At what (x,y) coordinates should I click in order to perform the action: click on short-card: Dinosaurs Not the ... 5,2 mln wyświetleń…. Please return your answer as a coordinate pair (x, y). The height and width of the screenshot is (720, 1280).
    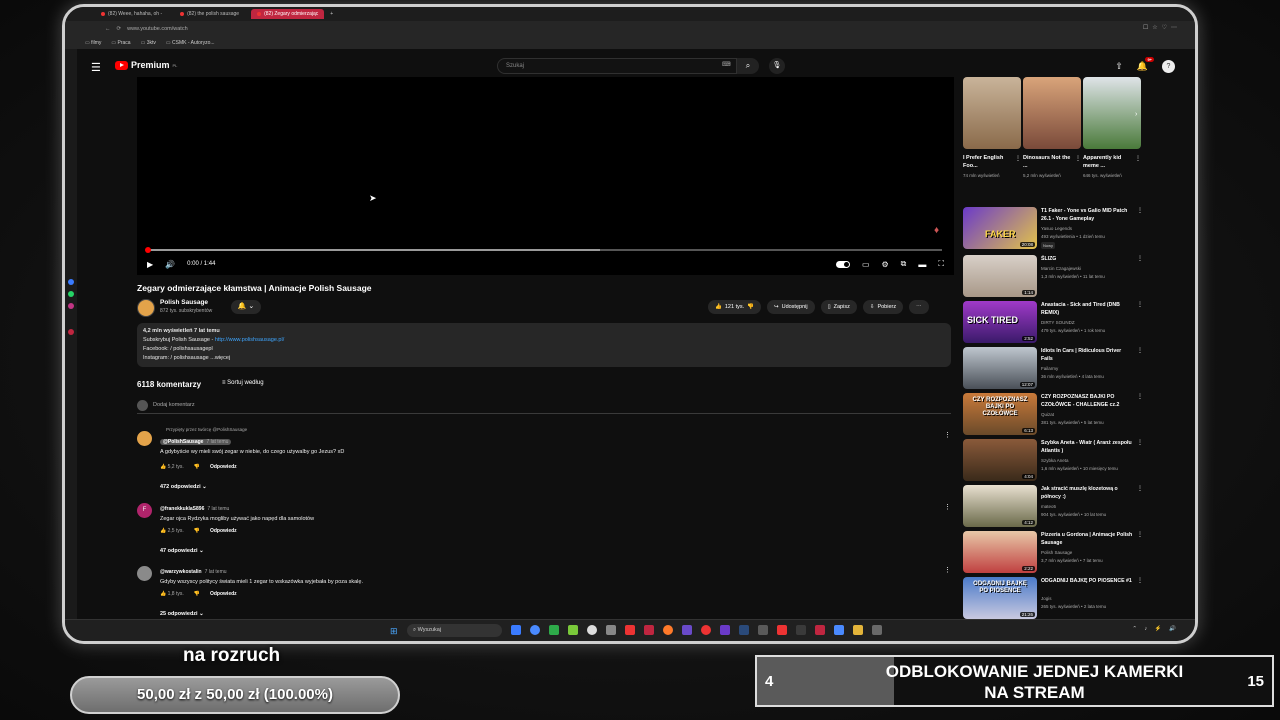
    Looking at the image, I should click on (1052, 128).